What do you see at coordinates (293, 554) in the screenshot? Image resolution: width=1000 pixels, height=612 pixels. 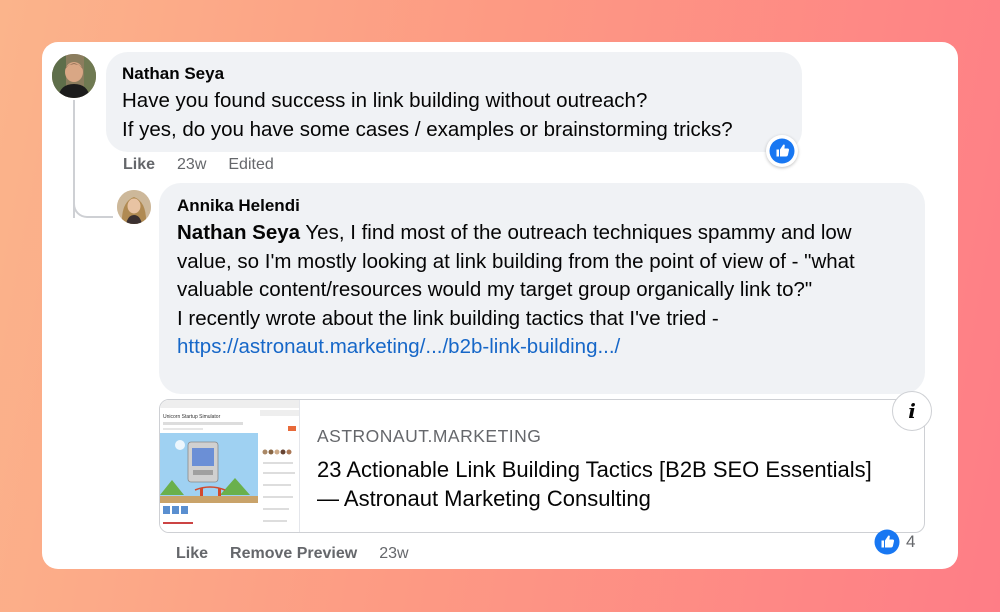 I see `remove-preview-button: Remove Preview` at bounding box center [293, 554].